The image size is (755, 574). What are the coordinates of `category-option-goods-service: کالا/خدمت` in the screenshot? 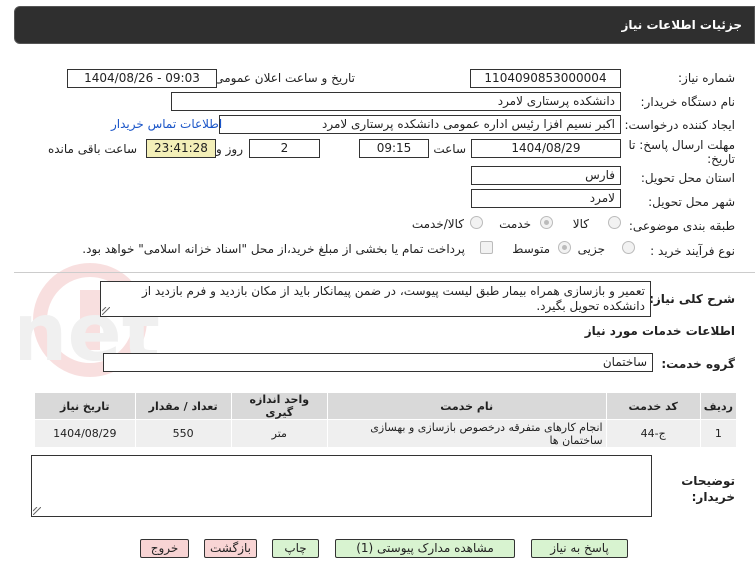 It's located at (437, 224).